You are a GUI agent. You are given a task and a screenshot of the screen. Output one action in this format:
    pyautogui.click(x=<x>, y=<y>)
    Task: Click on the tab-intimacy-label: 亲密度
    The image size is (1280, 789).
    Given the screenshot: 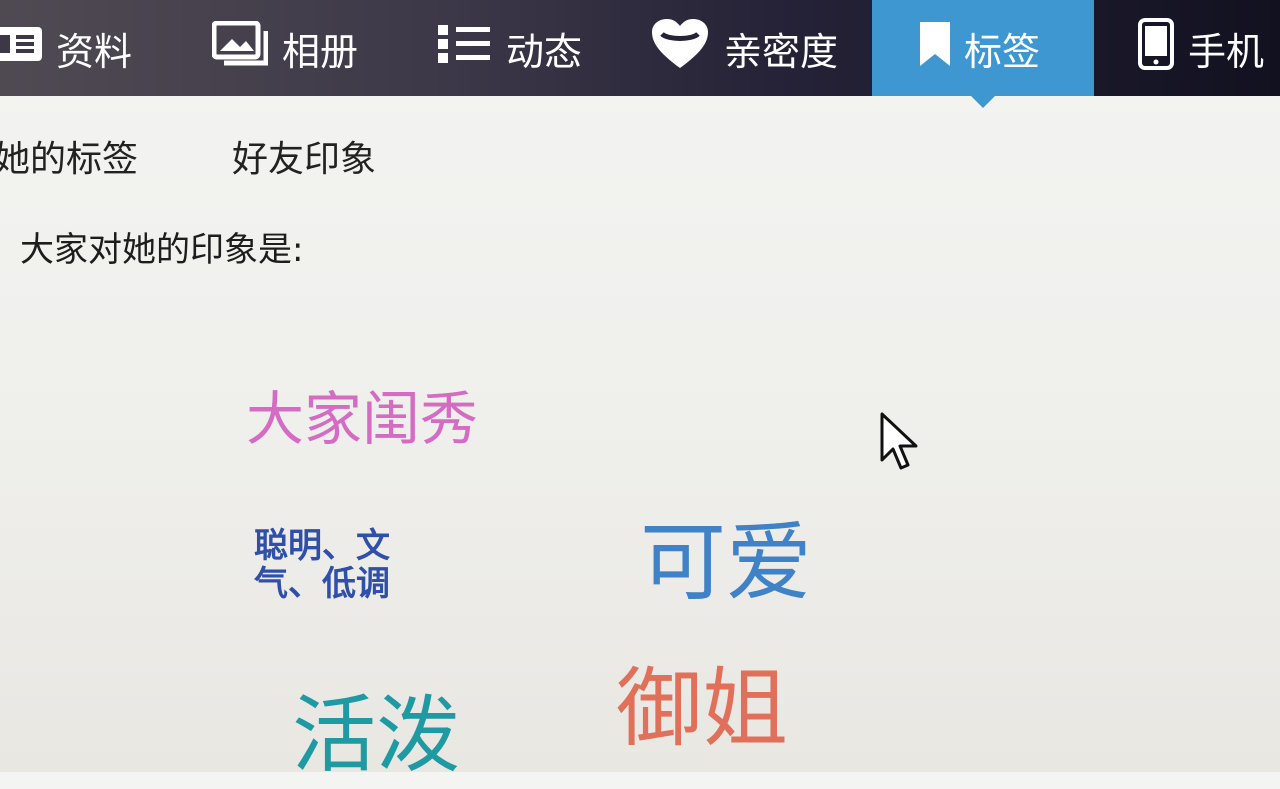 What is the action you would take?
    pyautogui.click(x=781, y=51)
    